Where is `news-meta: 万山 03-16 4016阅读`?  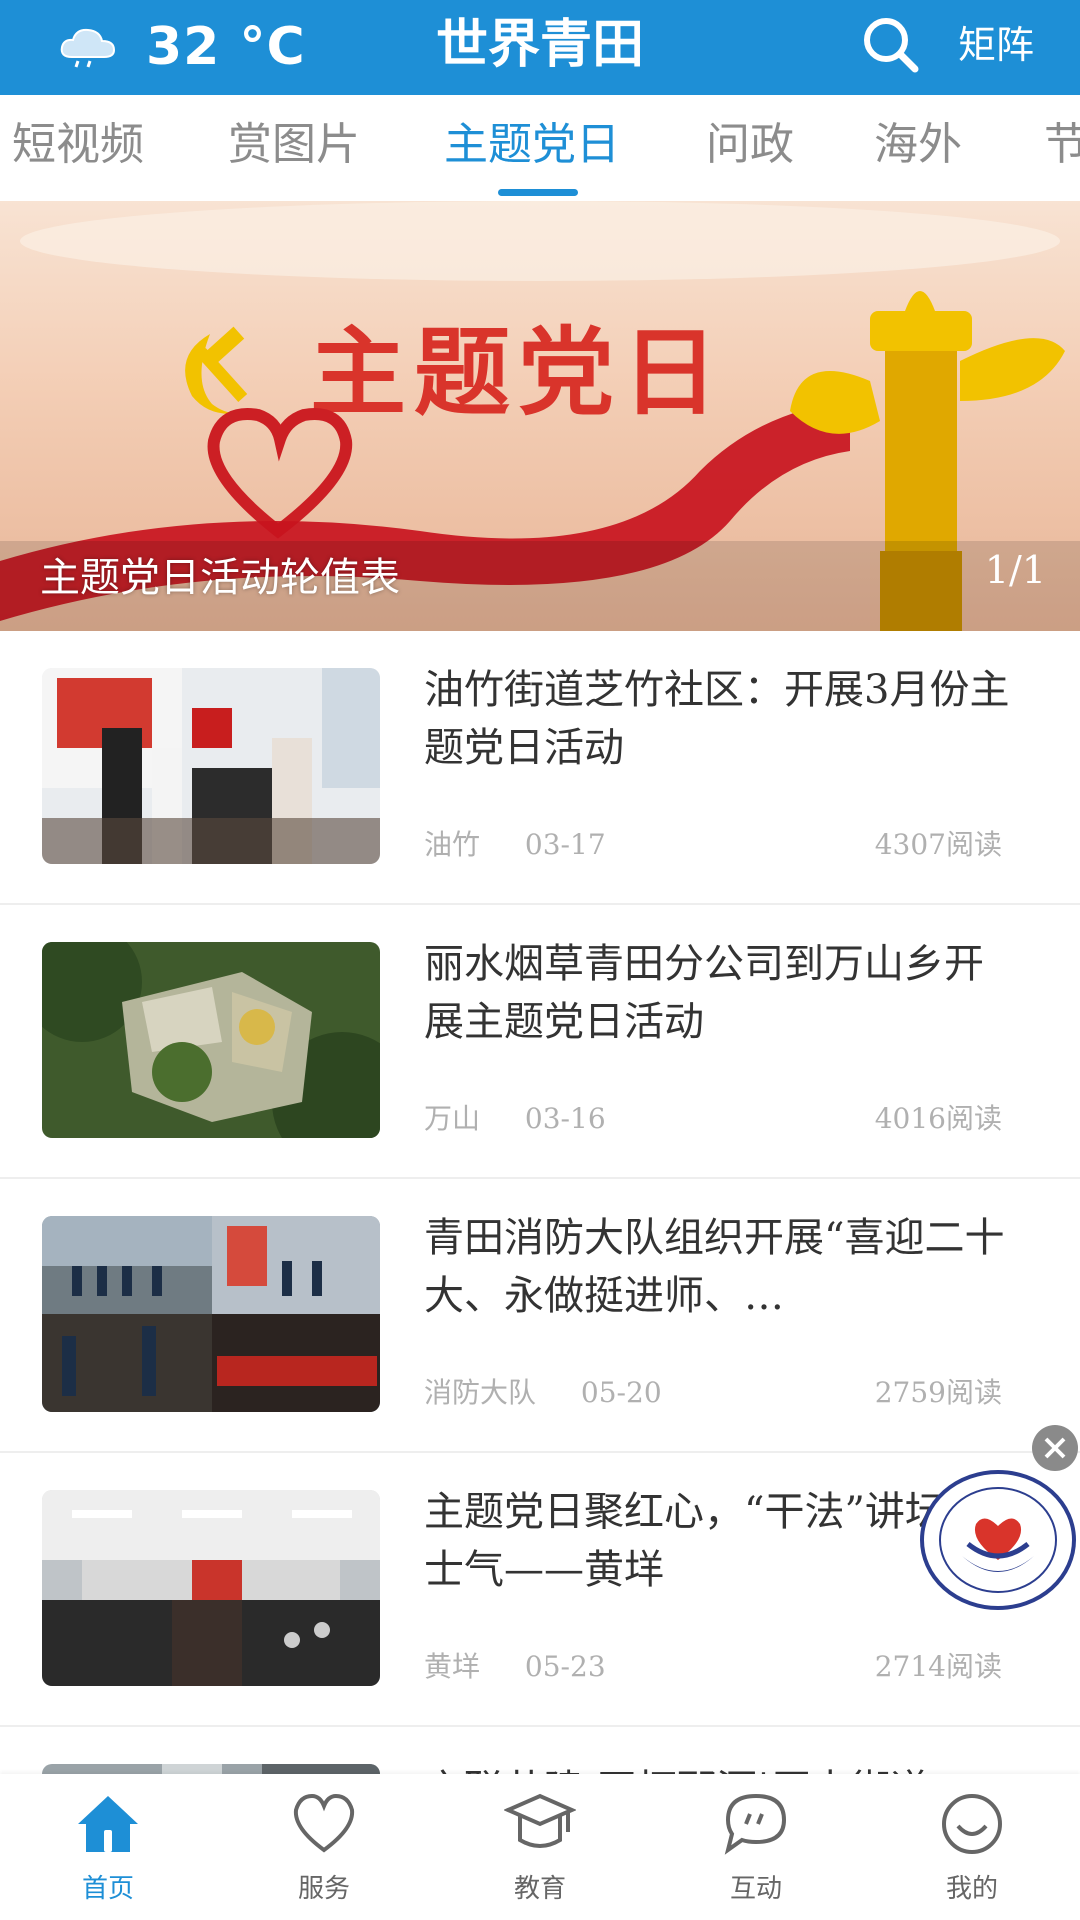
news-meta: 万山 03-16 4016阅读 is located at coordinates (713, 1117).